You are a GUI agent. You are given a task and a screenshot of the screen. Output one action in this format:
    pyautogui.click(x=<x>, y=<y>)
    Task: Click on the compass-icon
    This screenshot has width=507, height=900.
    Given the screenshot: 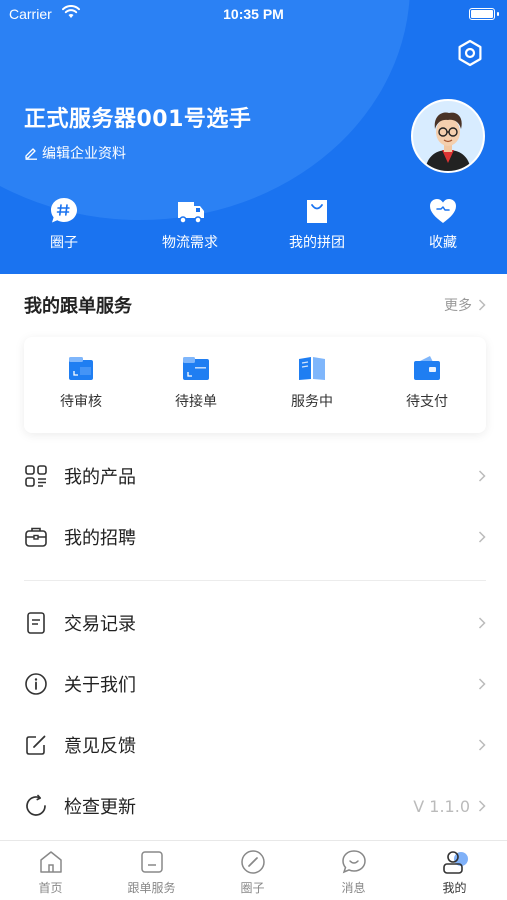 What is the action you would take?
    pyautogui.click(x=252, y=862)
    